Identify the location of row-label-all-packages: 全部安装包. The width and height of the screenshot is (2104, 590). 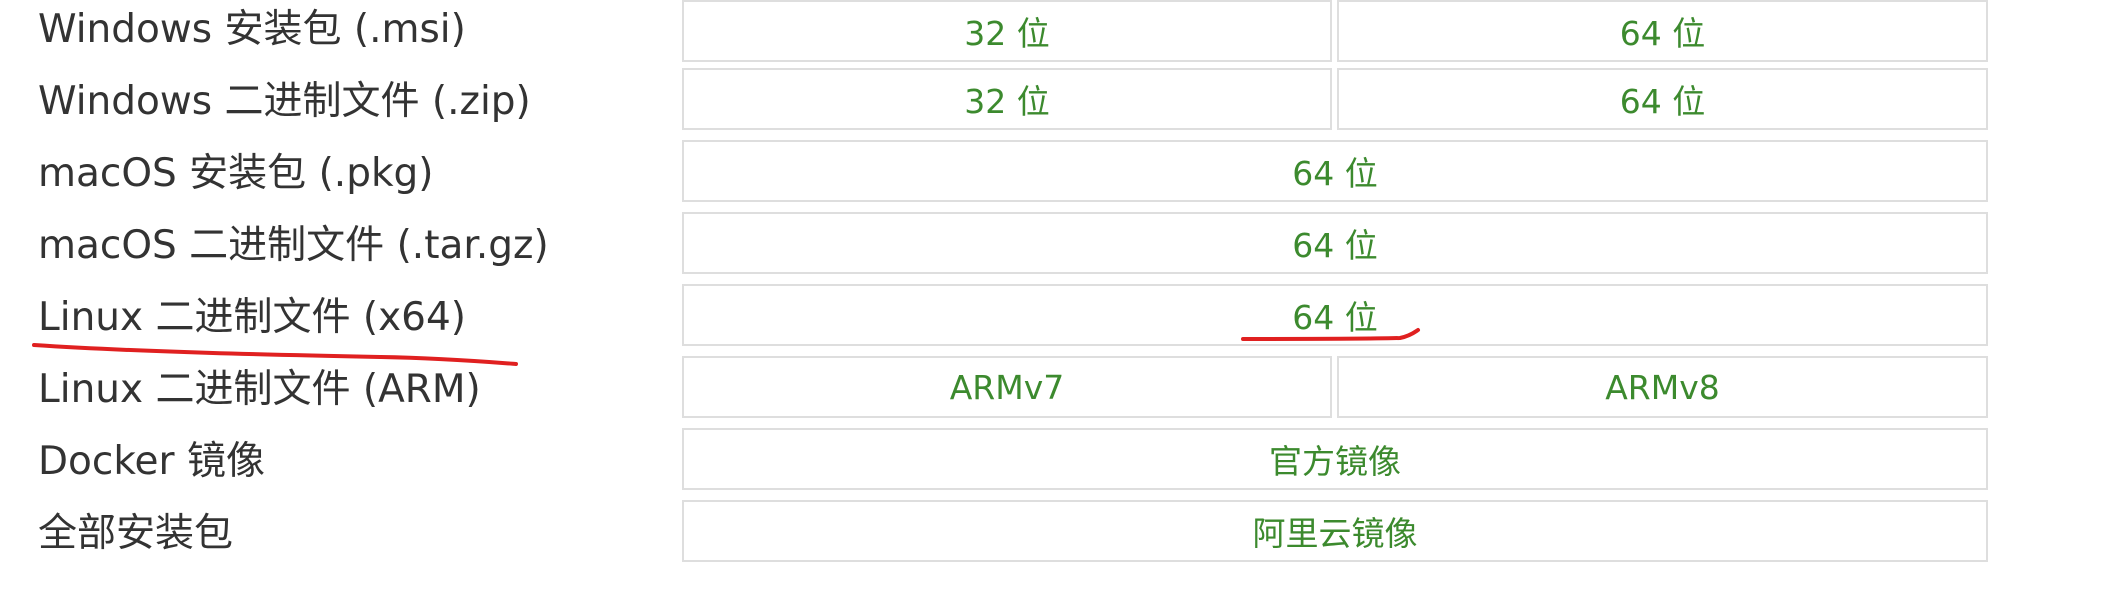
(136, 533).